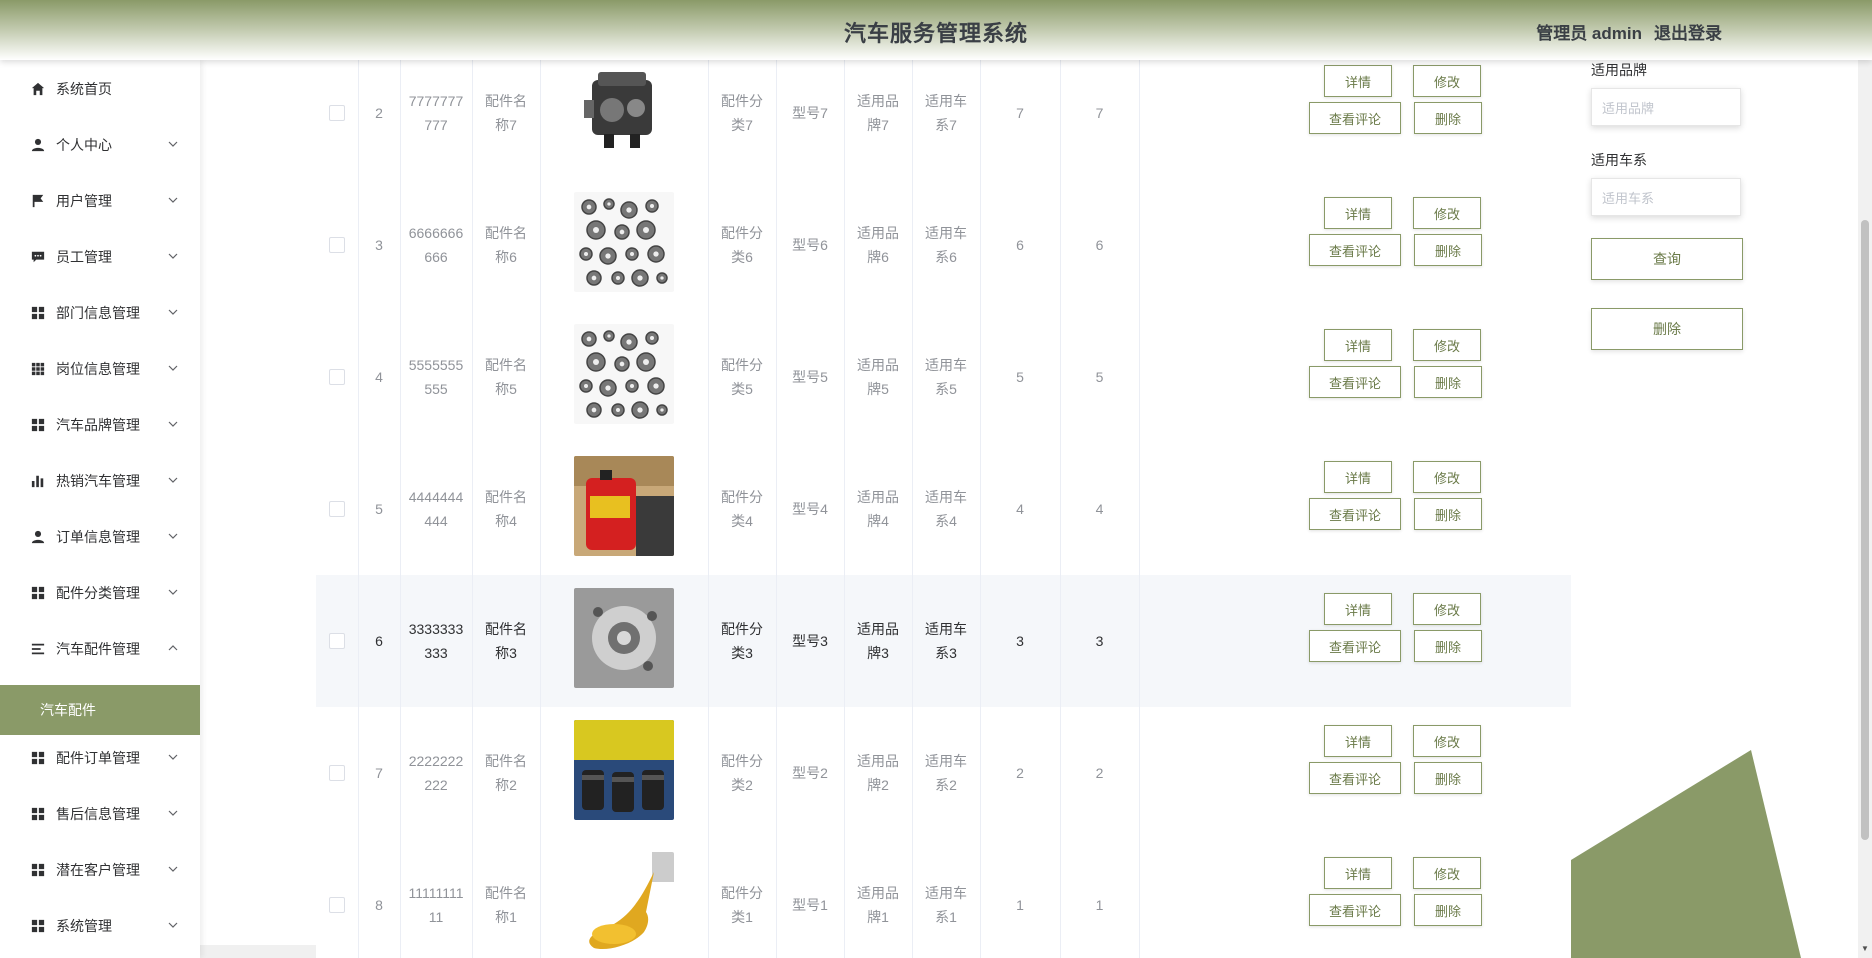 The width and height of the screenshot is (1872, 958). Describe the element at coordinates (878, 245) in the screenshot. I see `cell-brand: 适用品牌6` at that location.